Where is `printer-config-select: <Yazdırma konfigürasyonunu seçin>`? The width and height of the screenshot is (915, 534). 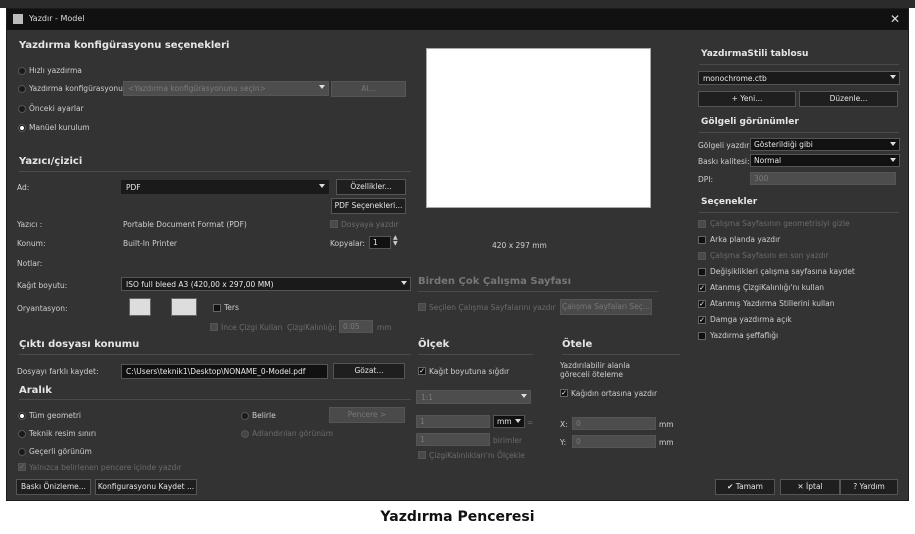 printer-config-select: <Yazdırma konfigürasyonunu seçin> is located at coordinates (226, 88).